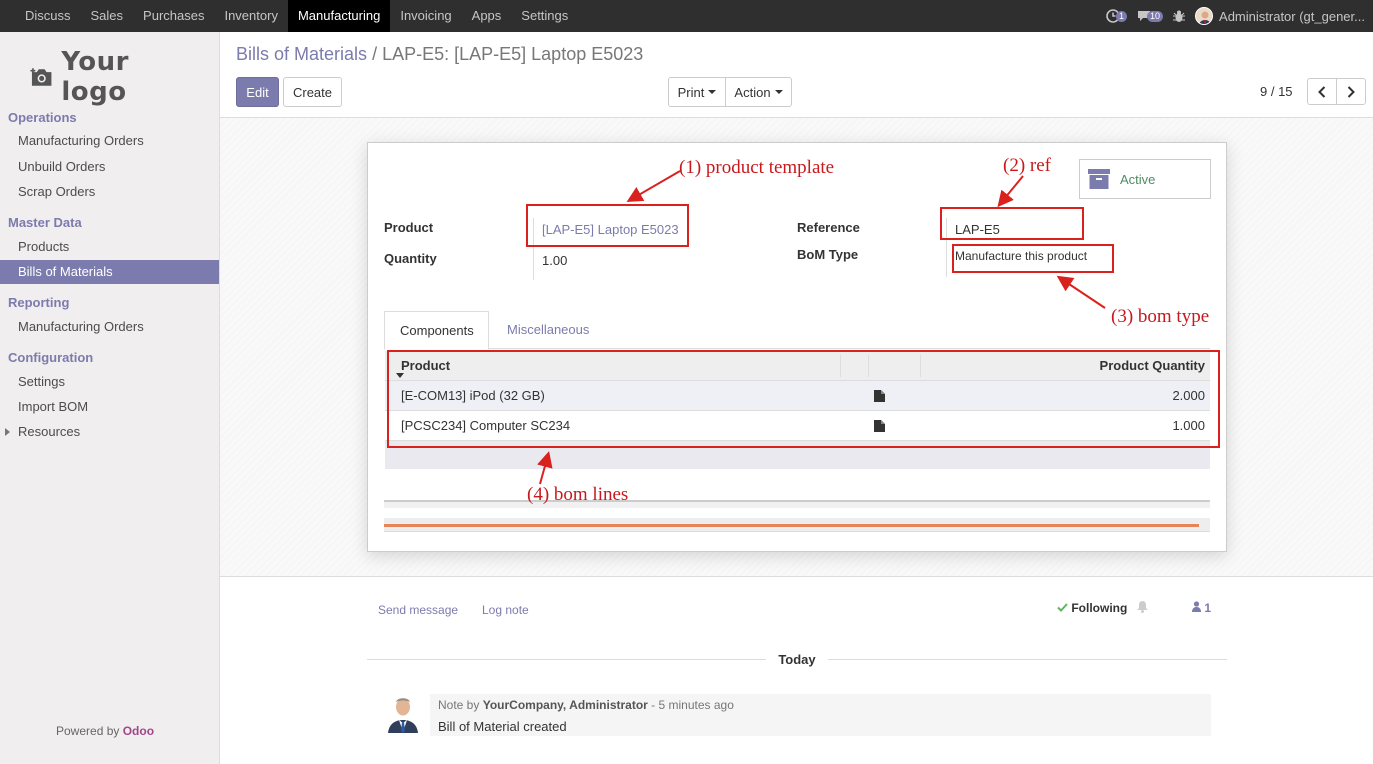 Image resolution: width=1373 pixels, height=764 pixels. I want to click on day-label: Today, so click(797, 659).